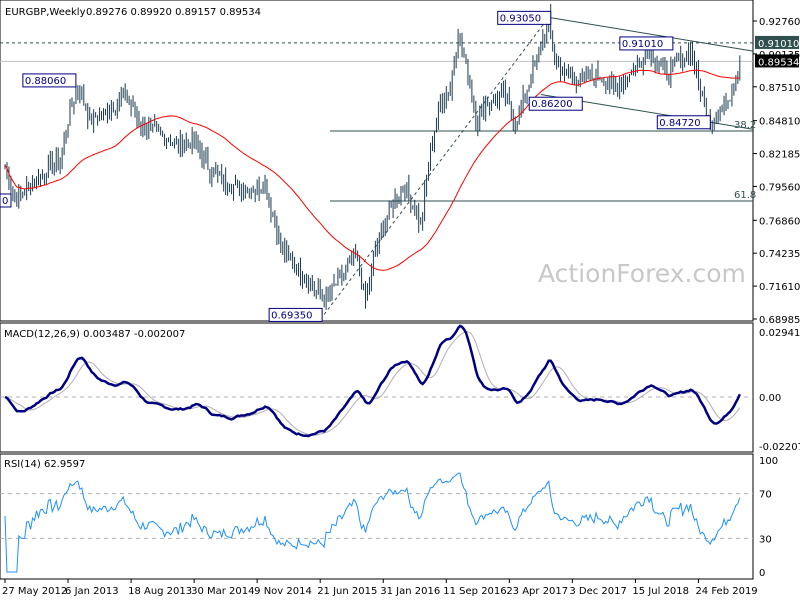 This screenshot has height=600, width=800. Describe the element at coordinates (679, 123) in the screenshot. I see `price-label: 0.84720` at that location.